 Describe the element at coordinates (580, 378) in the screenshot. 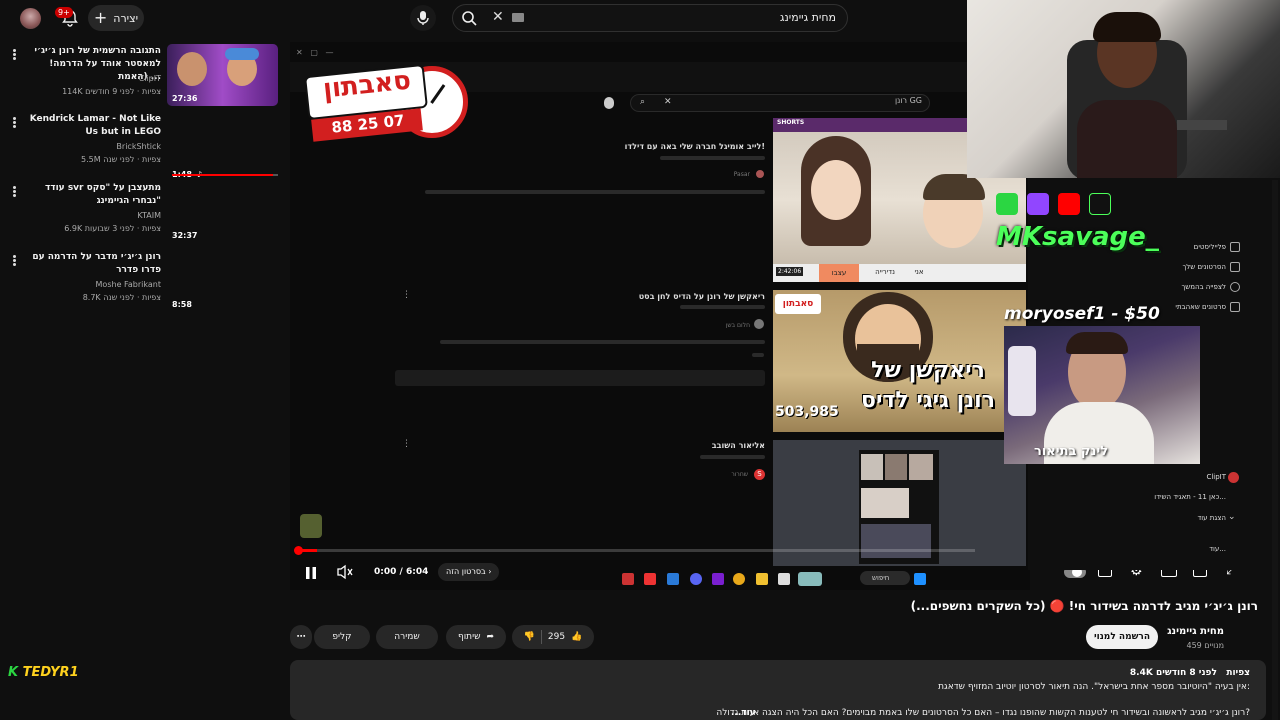

I see `inner-chapters-bar` at that location.